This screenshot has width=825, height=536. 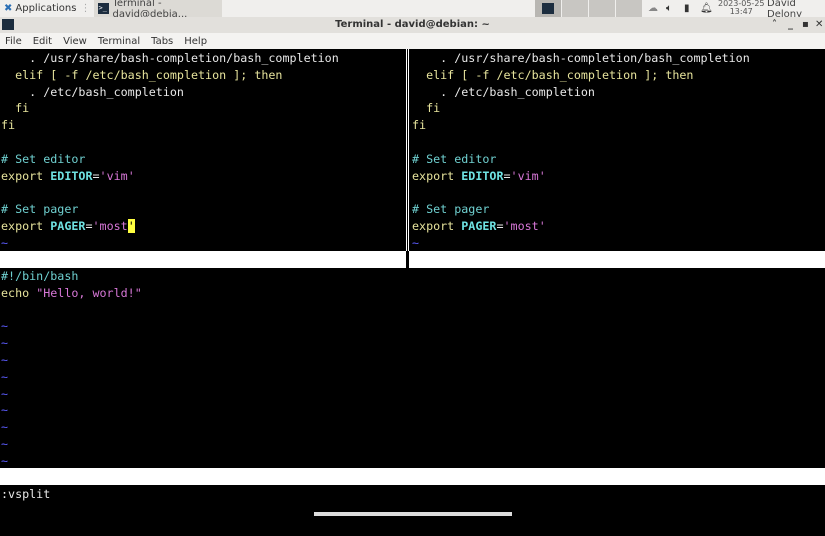 I want to click on applications-menu: ✖ Applications ⋮, so click(x=47, y=8).